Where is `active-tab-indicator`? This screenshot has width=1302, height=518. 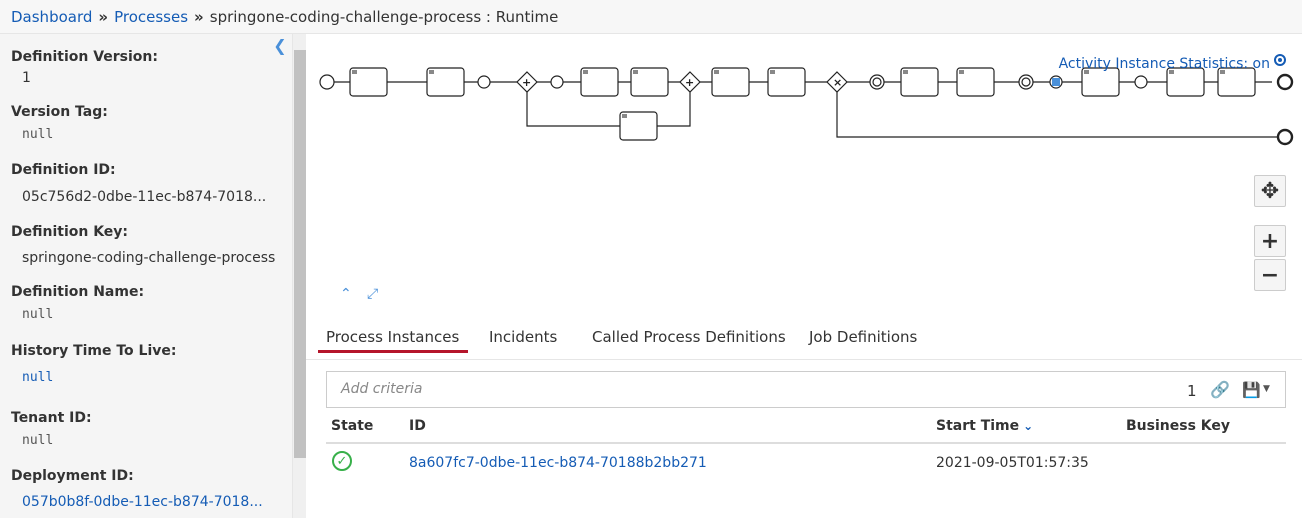
active-tab-indicator is located at coordinates (393, 351).